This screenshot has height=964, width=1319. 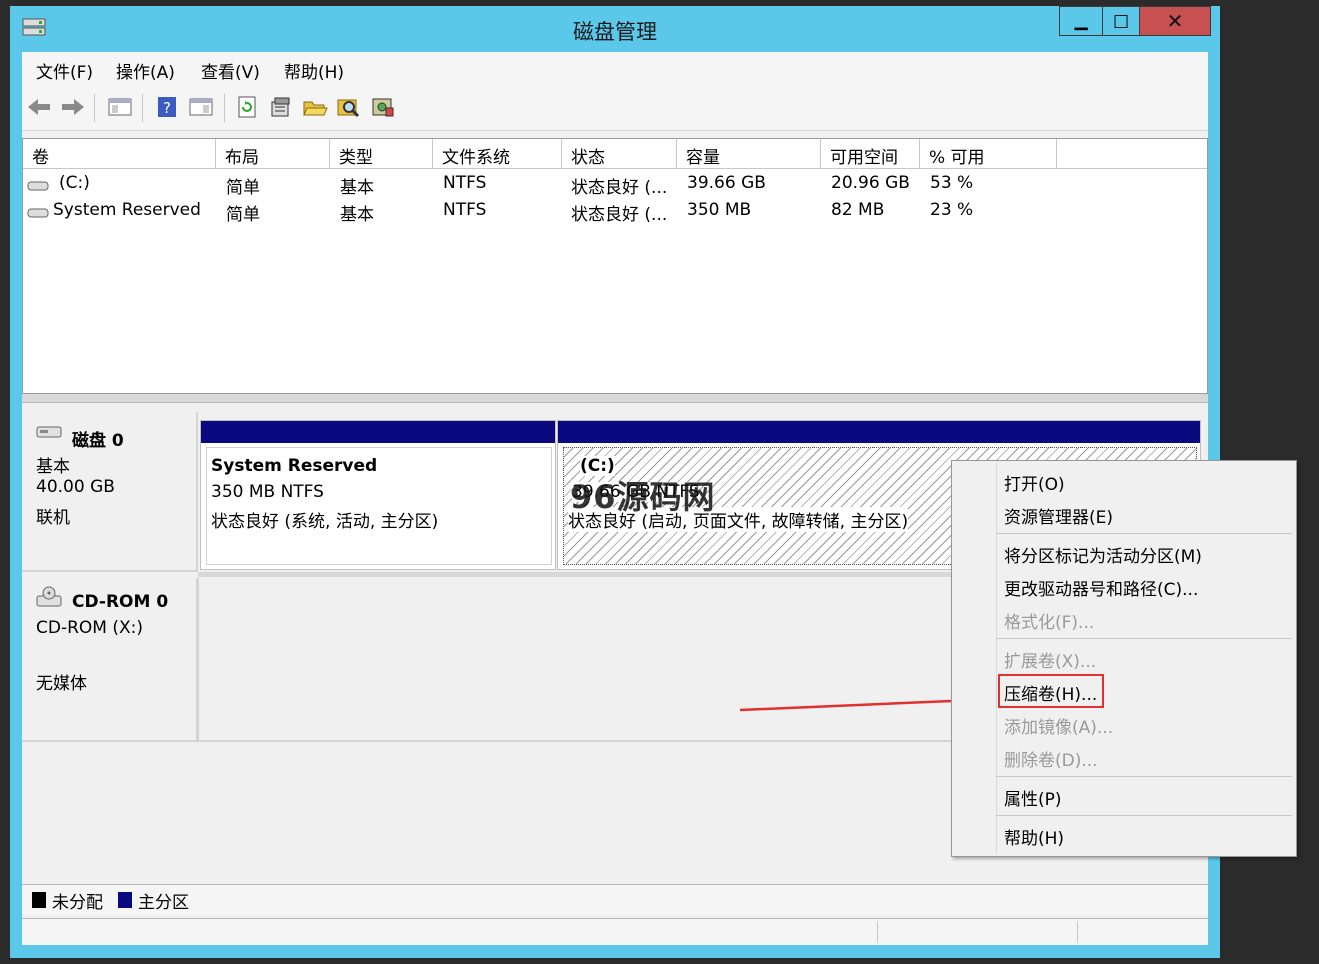 I want to click on help-icon: ?, so click(x=167, y=107).